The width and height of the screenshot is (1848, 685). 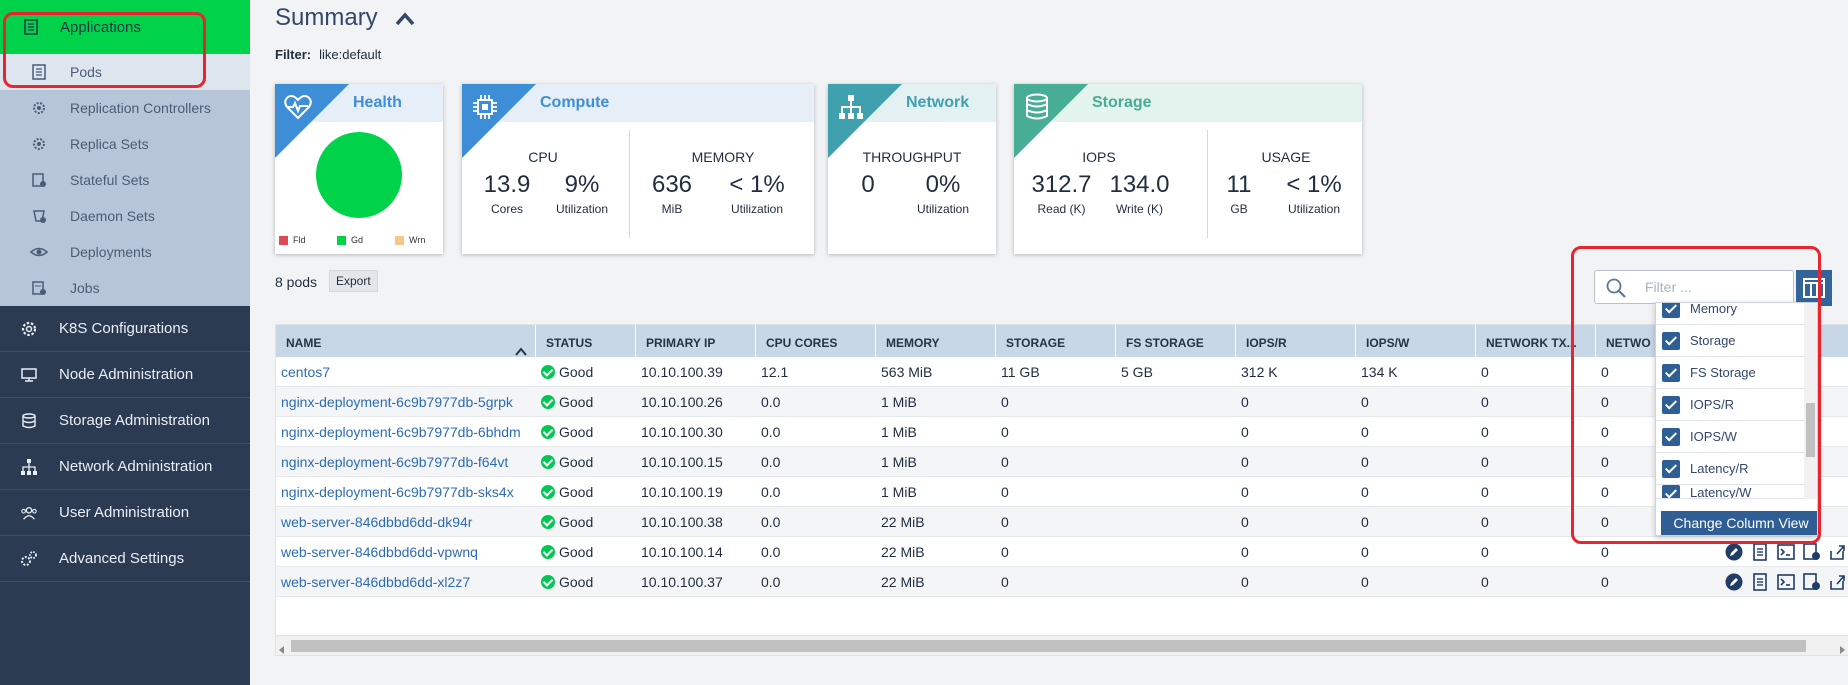 What do you see at coordinates (1020, 372) in the screenshot?
I see `cell-storage: 11 GB` at bounding box center [1020, 372].